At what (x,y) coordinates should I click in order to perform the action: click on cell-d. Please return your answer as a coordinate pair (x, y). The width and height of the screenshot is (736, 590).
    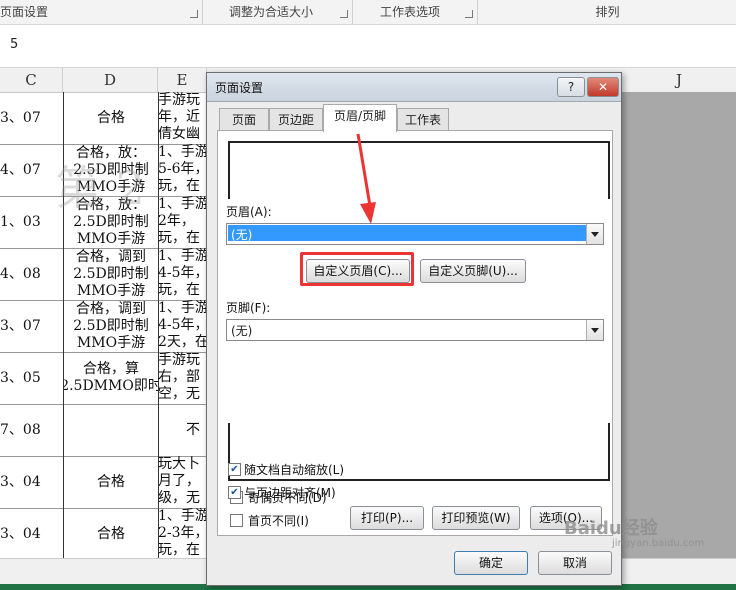
    Looking at the image, I should click on (111, 430).